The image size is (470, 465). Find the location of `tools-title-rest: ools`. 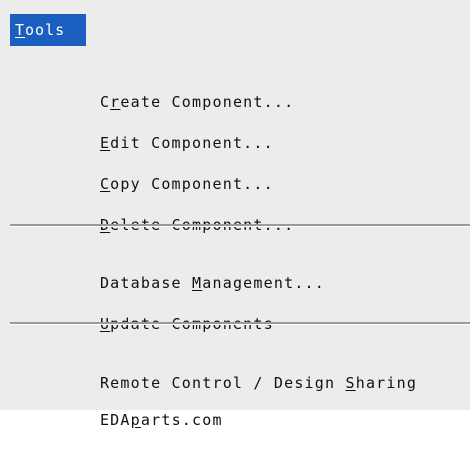

tools-title-rest: ools is located at coordinates (45, 30).